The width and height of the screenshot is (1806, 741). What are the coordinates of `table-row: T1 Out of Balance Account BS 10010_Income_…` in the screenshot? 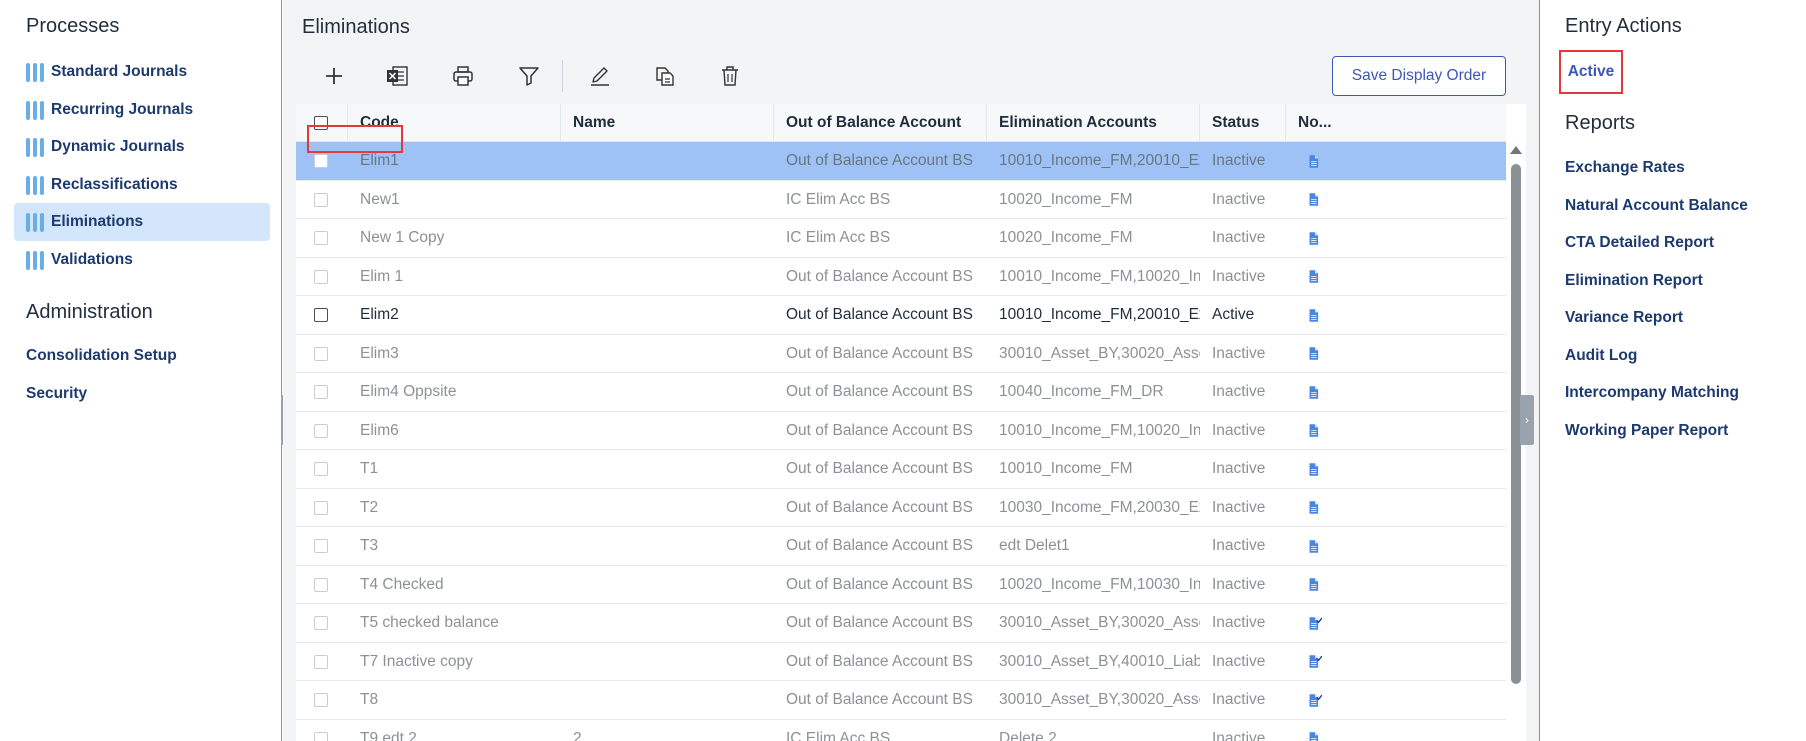 It's located at (901, 469).